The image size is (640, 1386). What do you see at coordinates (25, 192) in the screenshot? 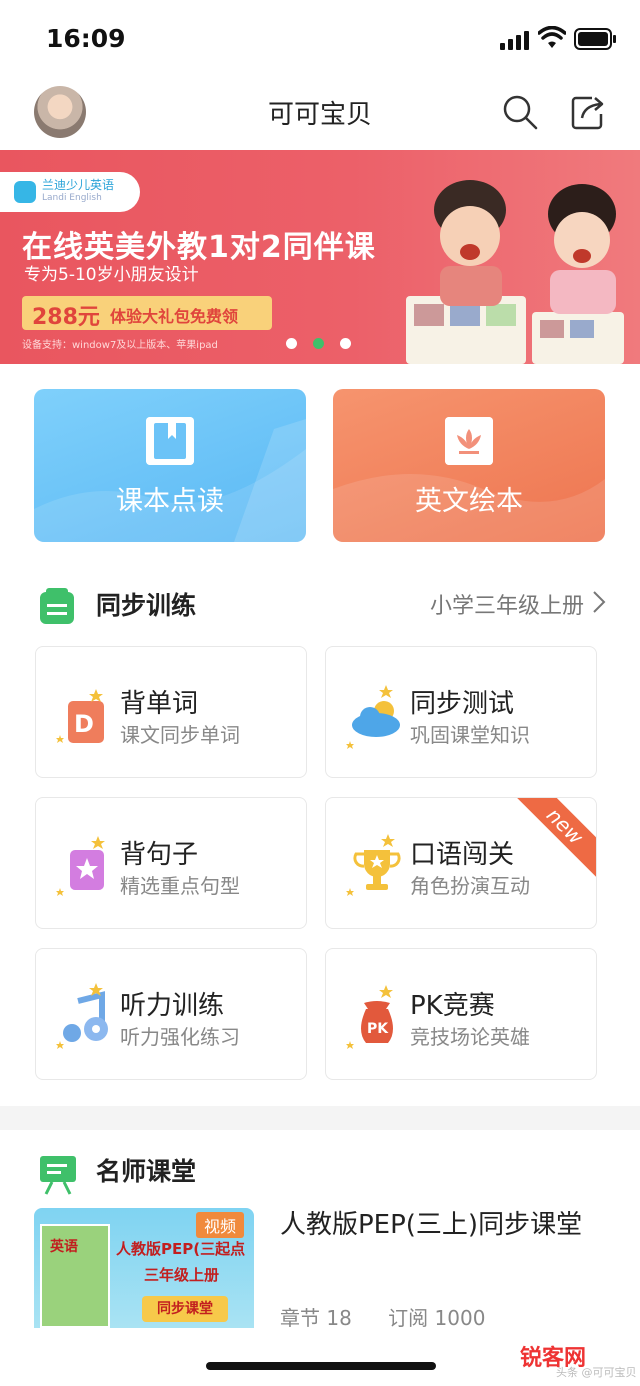
I see `brand-icon` at bounding box center [25, 192].